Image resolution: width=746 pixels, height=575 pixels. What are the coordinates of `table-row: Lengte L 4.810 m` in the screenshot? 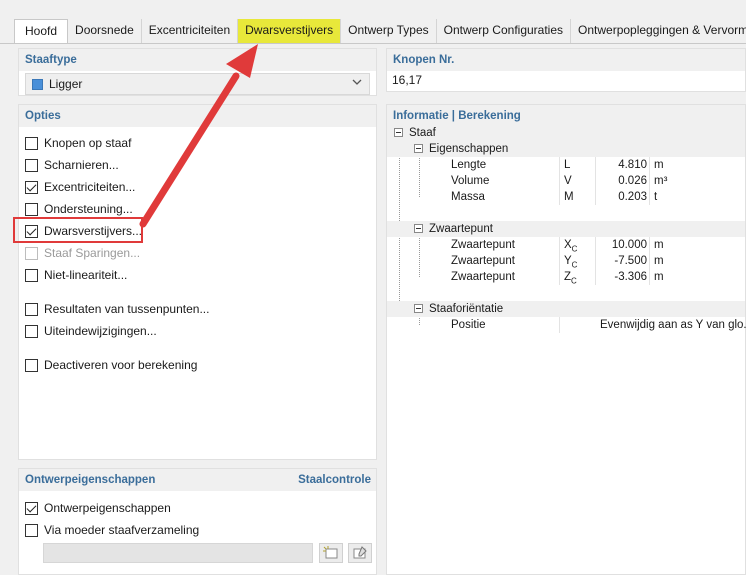 It's located at (566, 165).